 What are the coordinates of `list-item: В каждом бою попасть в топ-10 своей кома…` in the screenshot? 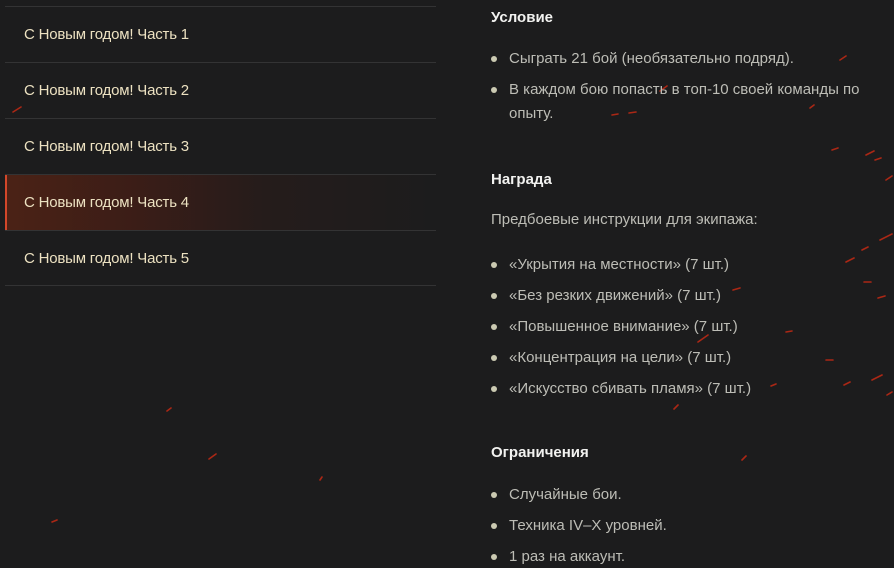 It's located at (692, 102).